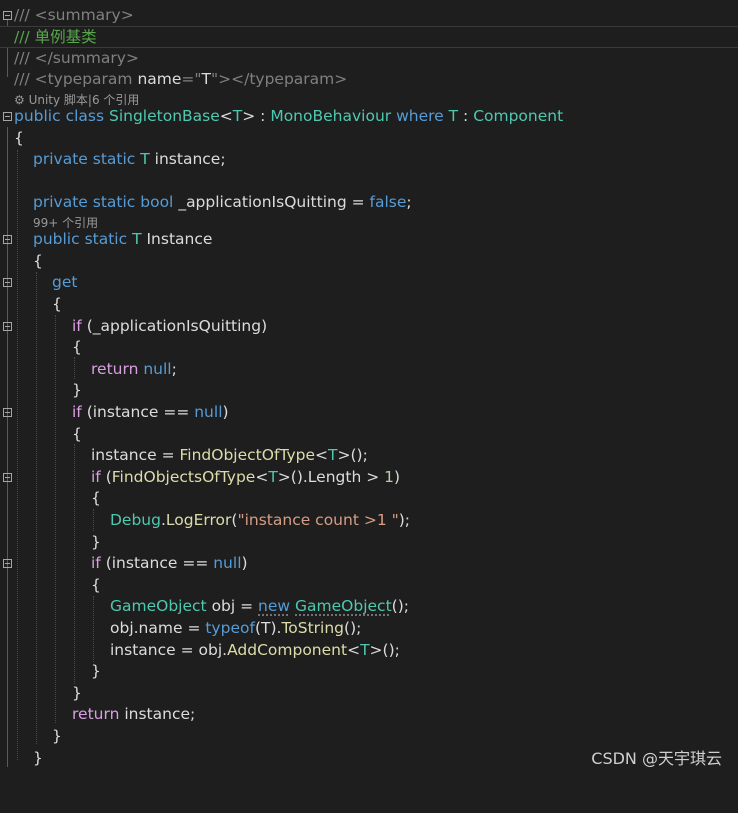 The height and width of the screenshot is (813, 738). What do you see at coordinates (369, 714) in the screenshot?
I see `code-line: return instance;` at bounding box center [369, 714].